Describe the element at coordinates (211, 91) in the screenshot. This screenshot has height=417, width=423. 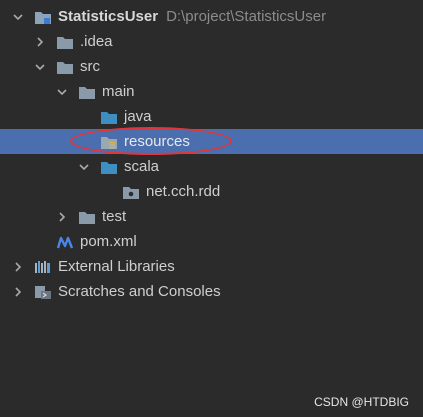
I see `tree-row-main: main` at that location.